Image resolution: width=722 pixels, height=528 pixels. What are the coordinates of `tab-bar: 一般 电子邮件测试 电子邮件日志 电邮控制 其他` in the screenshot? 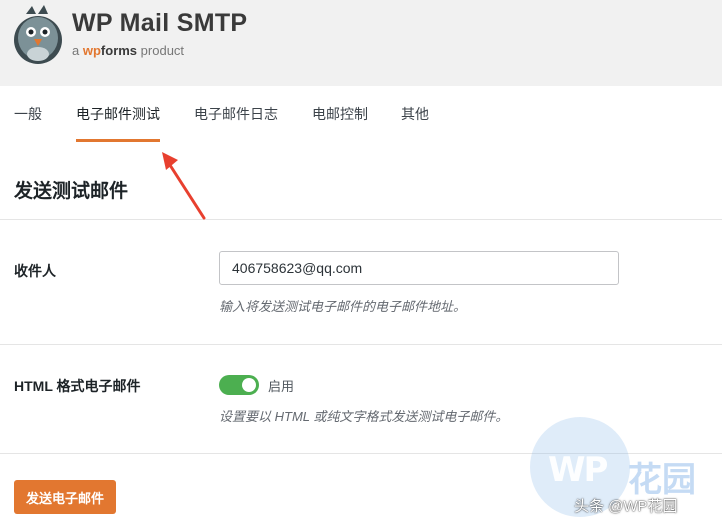 It's located at (361, 114).